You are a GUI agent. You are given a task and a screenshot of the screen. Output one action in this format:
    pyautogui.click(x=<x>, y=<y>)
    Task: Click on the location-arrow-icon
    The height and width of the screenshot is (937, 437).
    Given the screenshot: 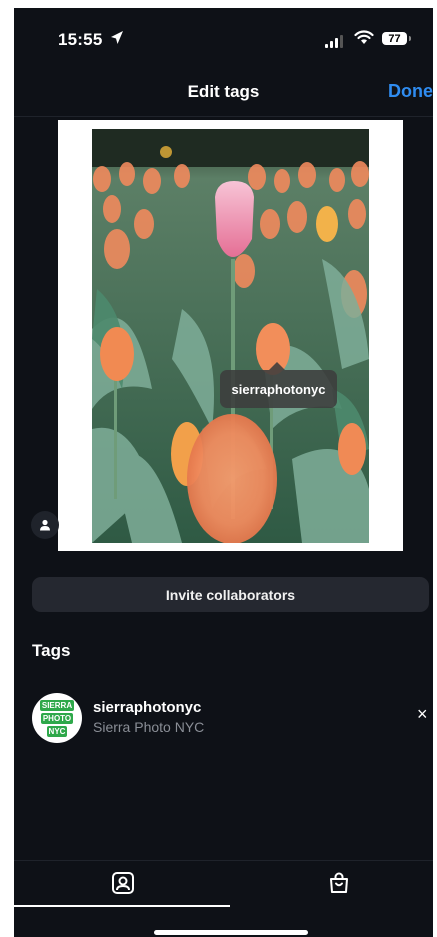 What is the action you would take?
    pyautogui.click(x=117, y=37)
    